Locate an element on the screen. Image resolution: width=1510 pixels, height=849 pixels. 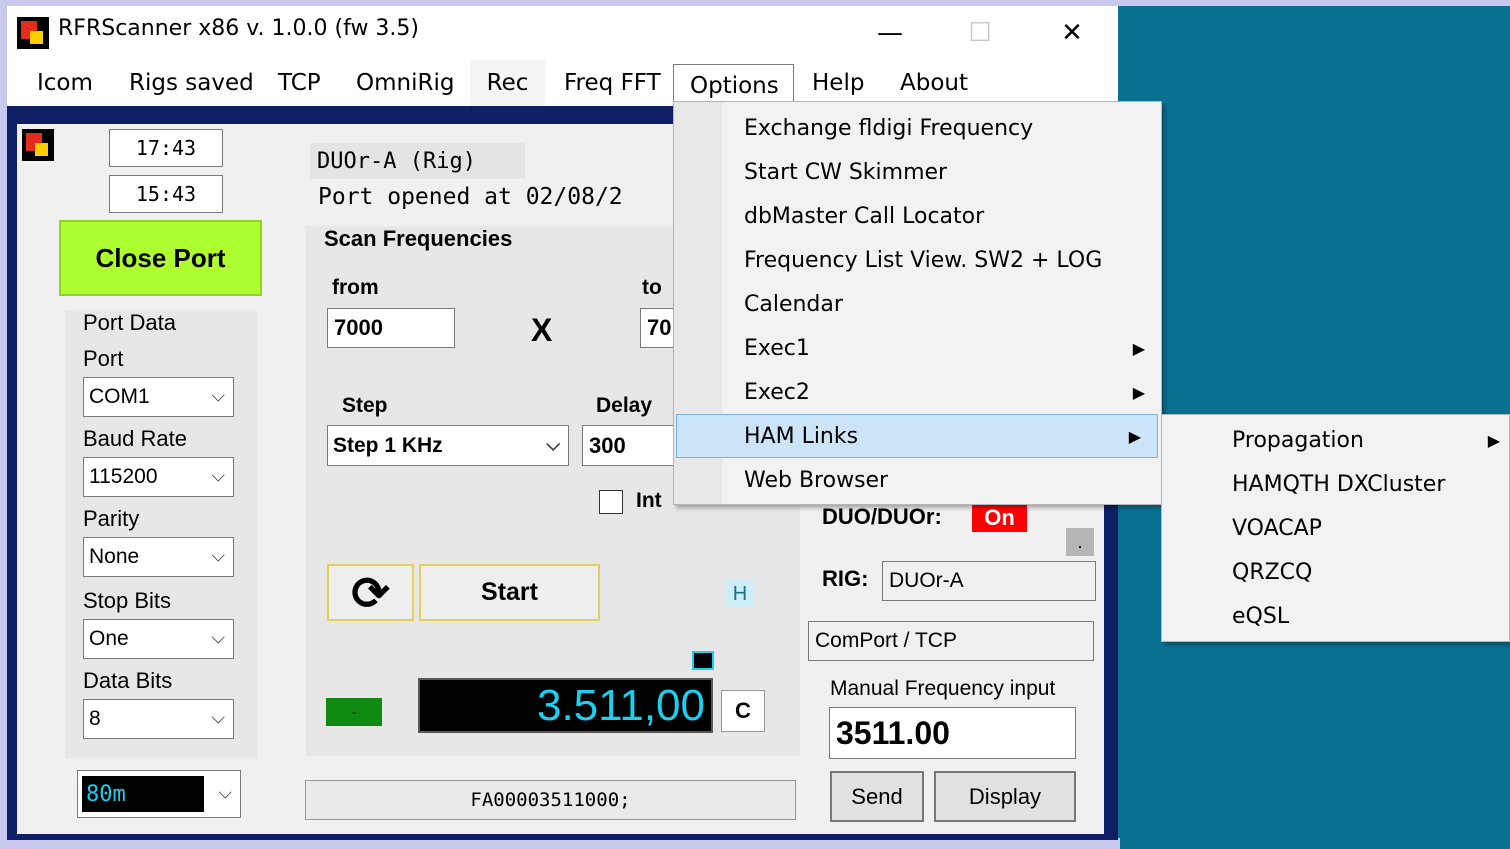
menu-help: Help is located at coordinates (838, 83).